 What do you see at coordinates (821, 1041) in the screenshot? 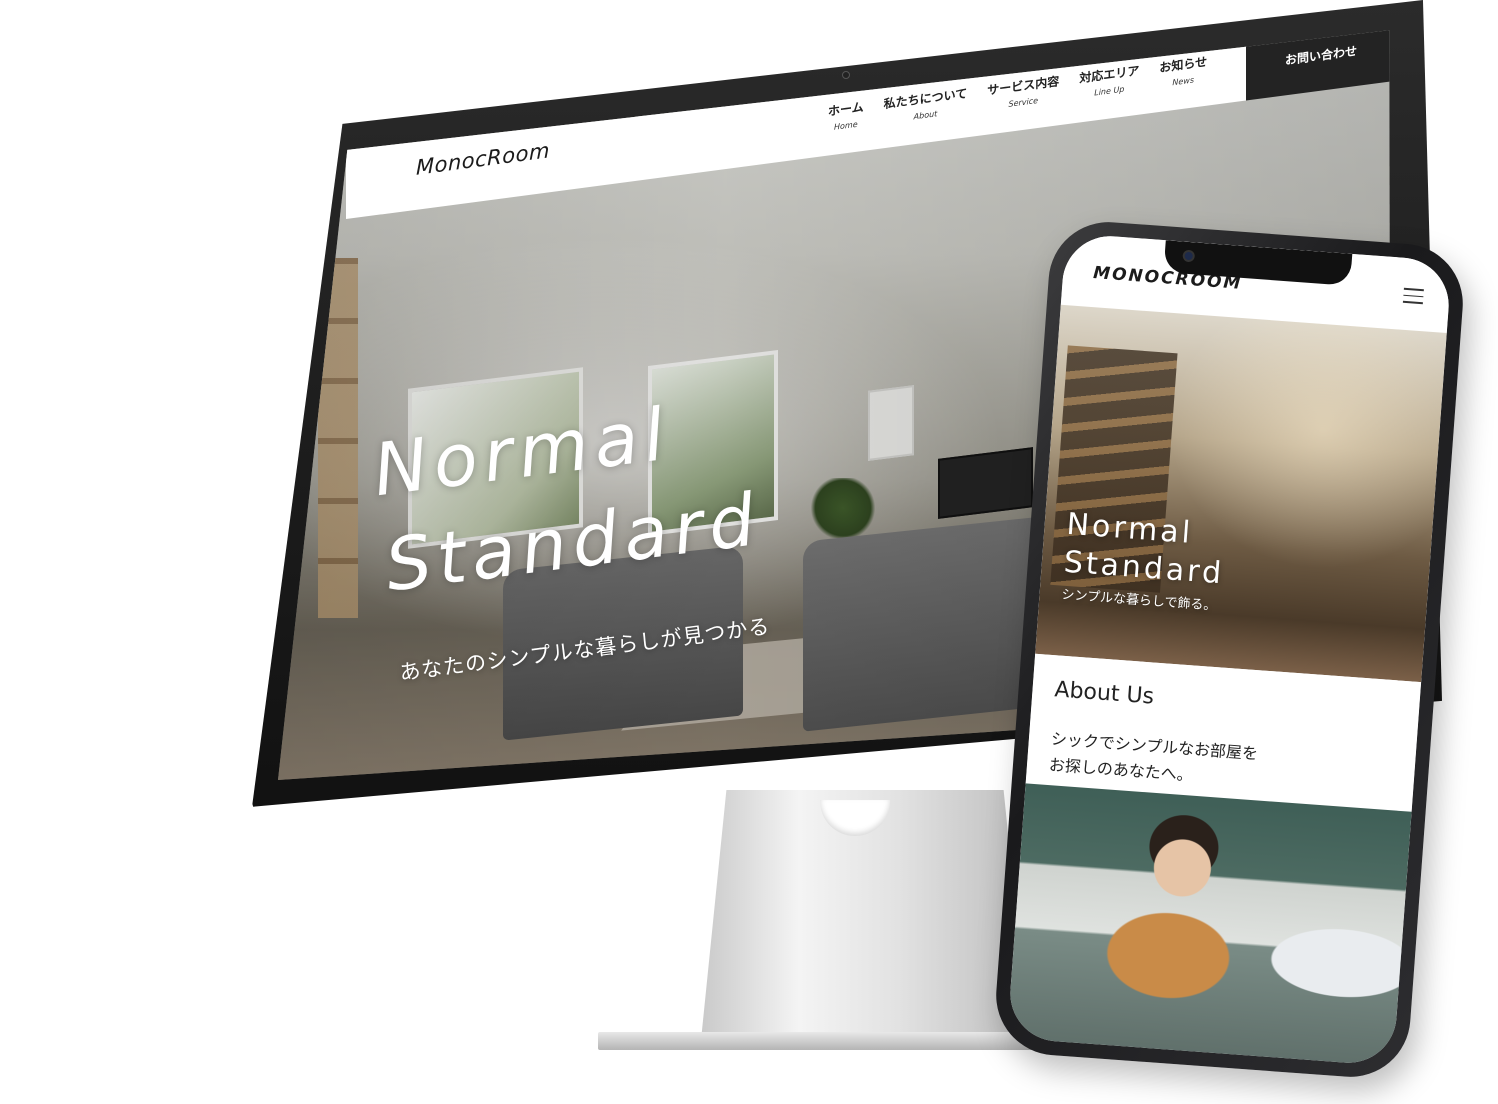
I see `monitor-base` at bounding box center [821, 1041].